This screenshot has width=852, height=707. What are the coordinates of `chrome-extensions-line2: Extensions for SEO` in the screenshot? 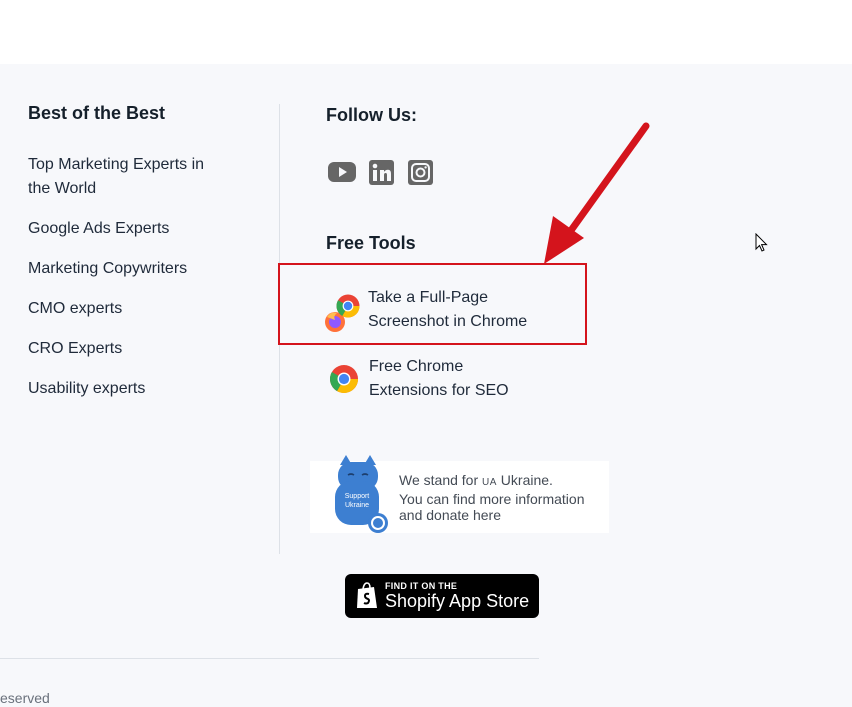 It's located at (439, 390).